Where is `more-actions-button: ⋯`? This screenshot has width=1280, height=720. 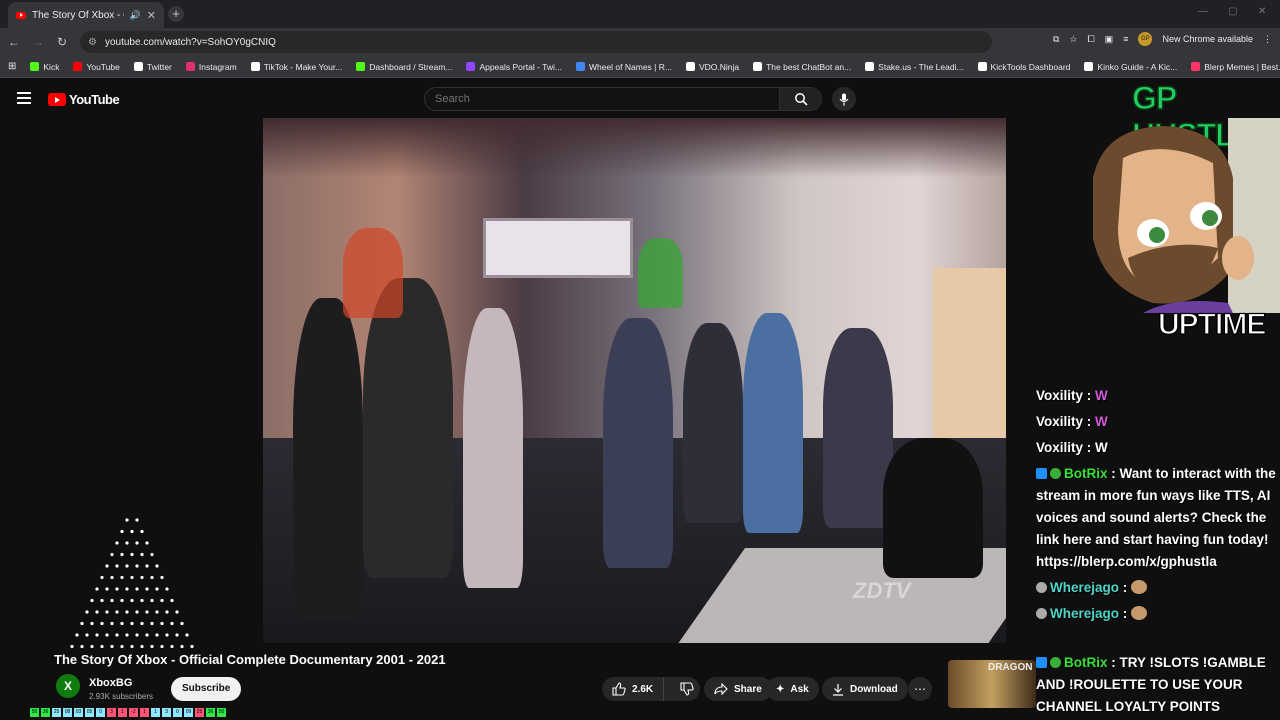
more-actions-button: ⋯ is located at coordinates (920, 689).